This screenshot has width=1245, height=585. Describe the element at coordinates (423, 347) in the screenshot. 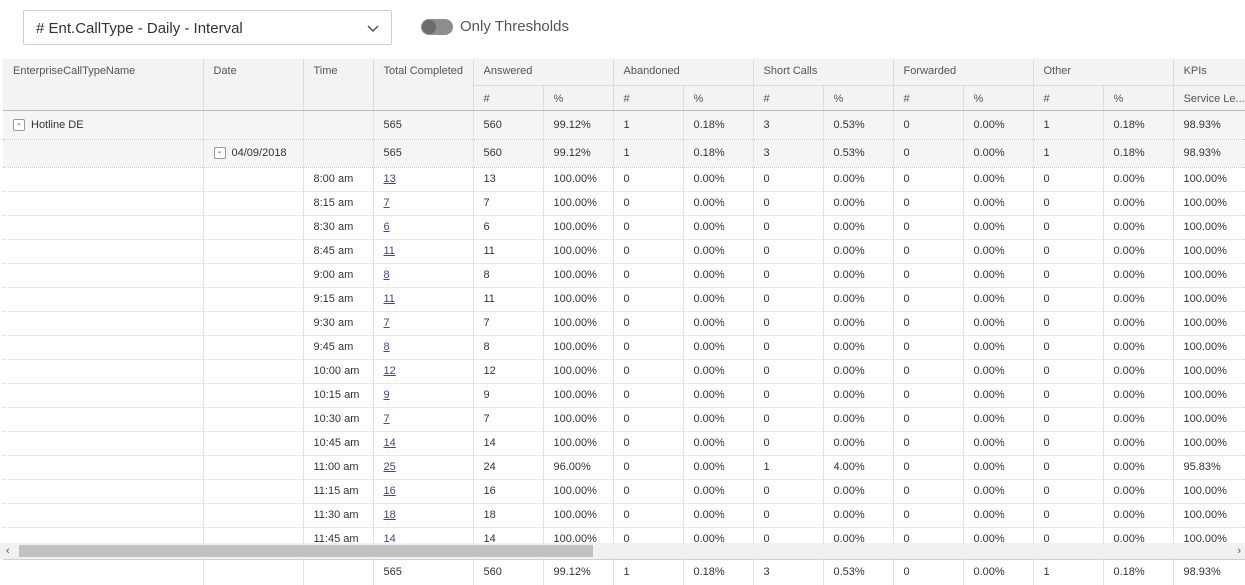

I see `row-total-cell: 8` at that location.